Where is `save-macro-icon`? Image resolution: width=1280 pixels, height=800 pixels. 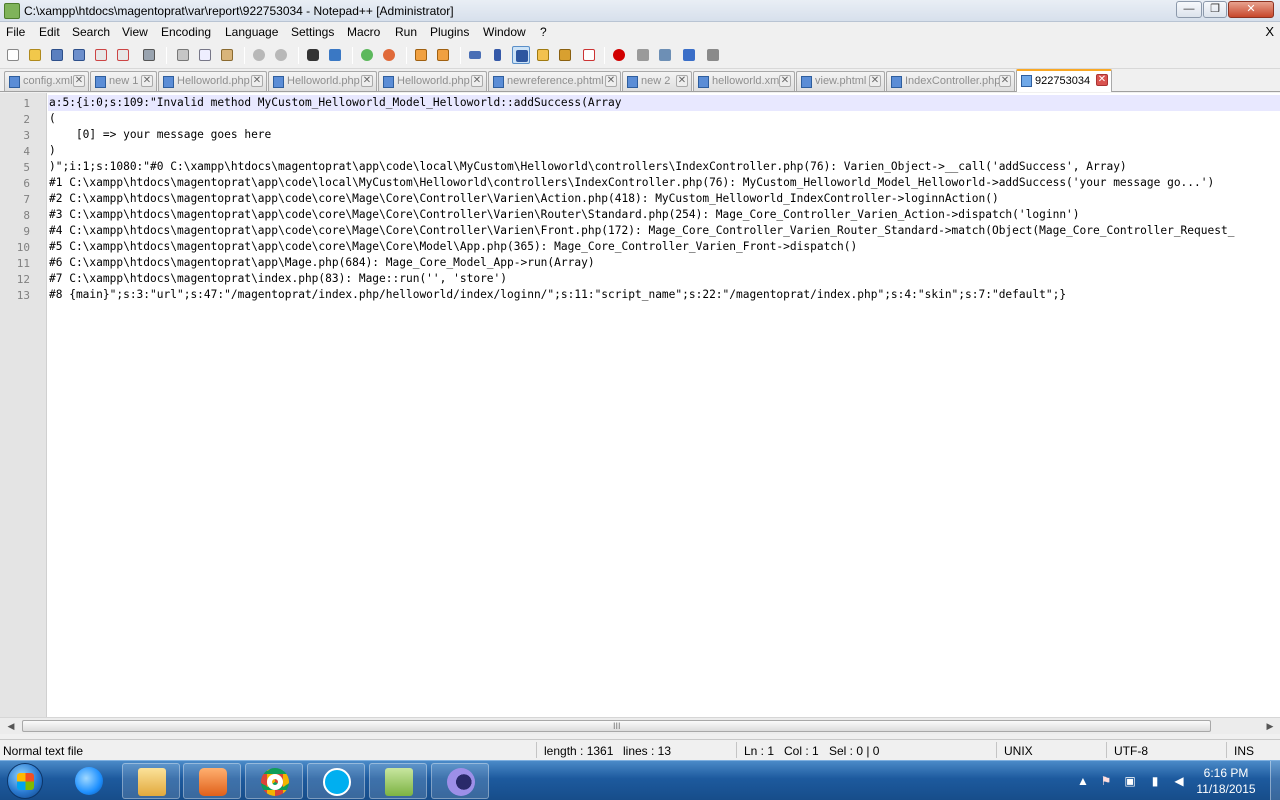 save-macro-icon is located at coordinates (713, 55).